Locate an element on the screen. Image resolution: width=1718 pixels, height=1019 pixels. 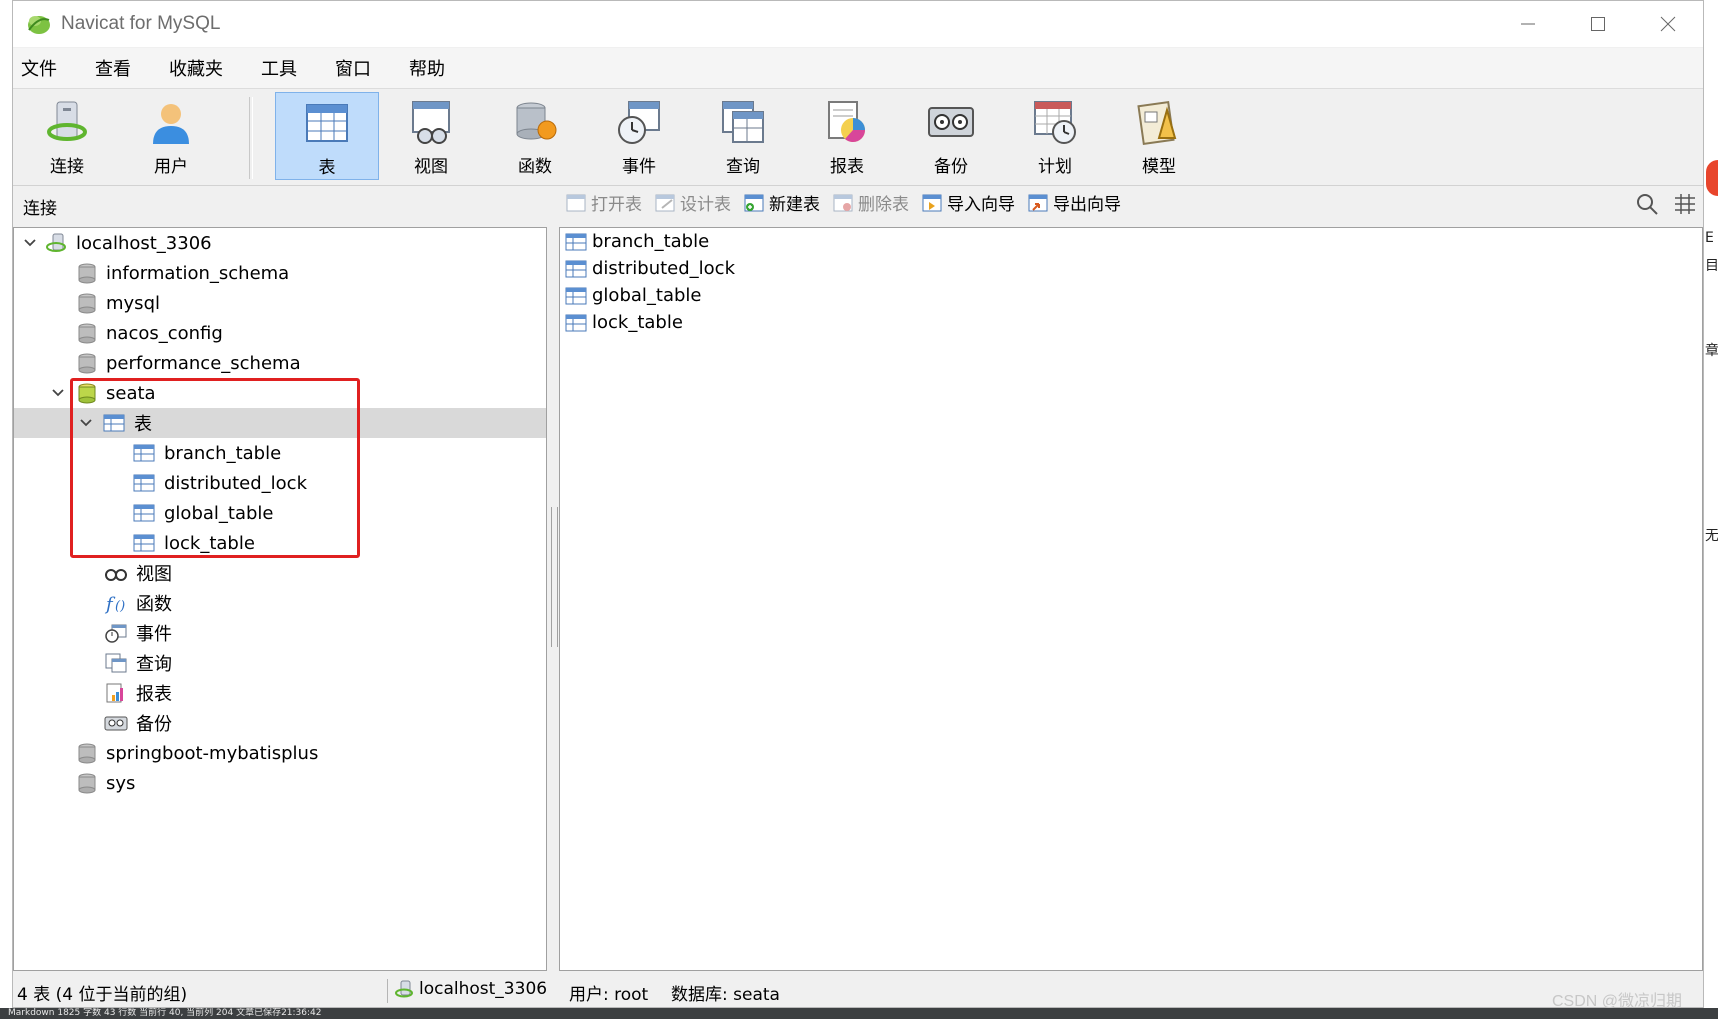
tables-folder-icon is located at coordinates (114, 423).